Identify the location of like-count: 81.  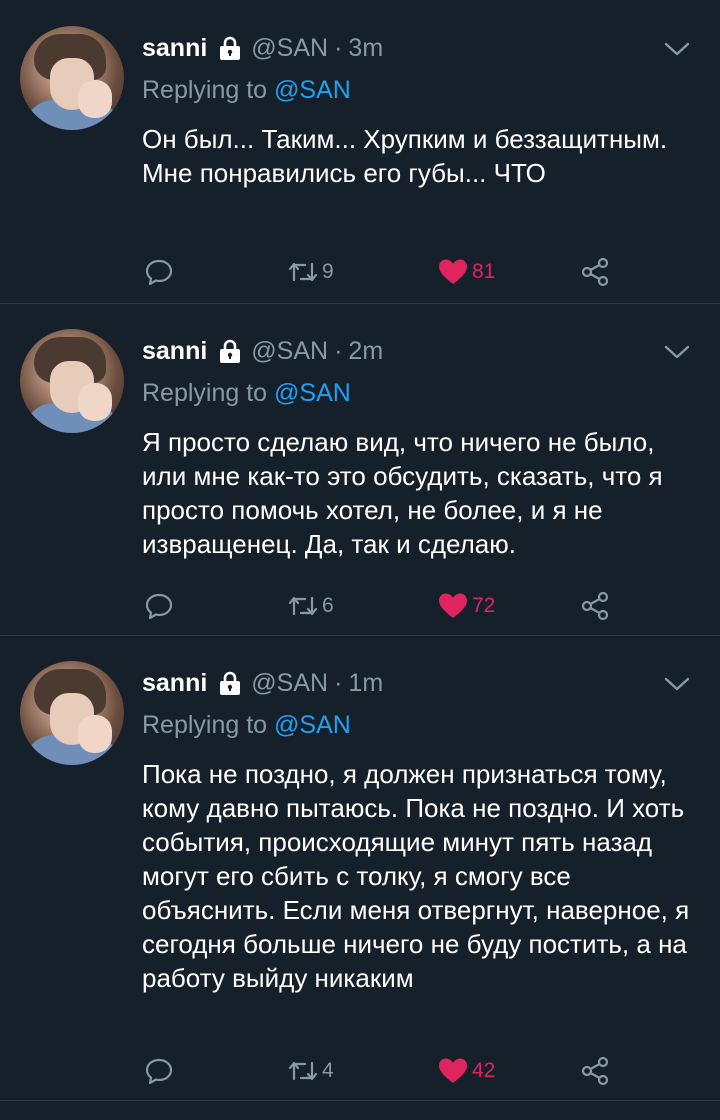
(484, 271).